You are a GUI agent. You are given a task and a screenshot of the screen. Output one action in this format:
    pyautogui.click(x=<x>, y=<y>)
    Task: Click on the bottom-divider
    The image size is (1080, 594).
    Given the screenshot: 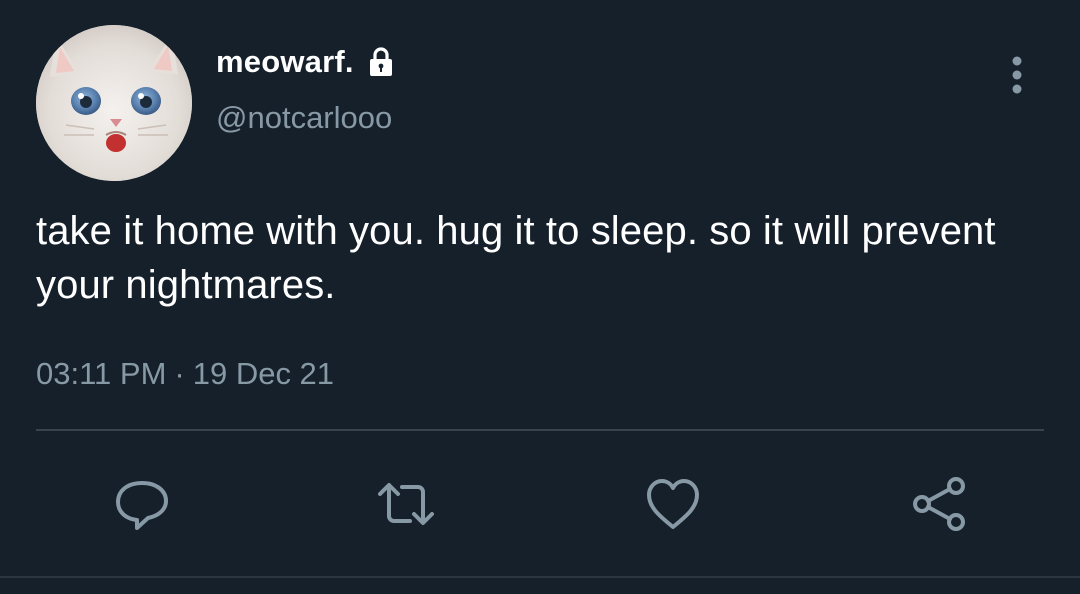 What is the action you would take?
    pyautogui.click(x=540, y=577)
    